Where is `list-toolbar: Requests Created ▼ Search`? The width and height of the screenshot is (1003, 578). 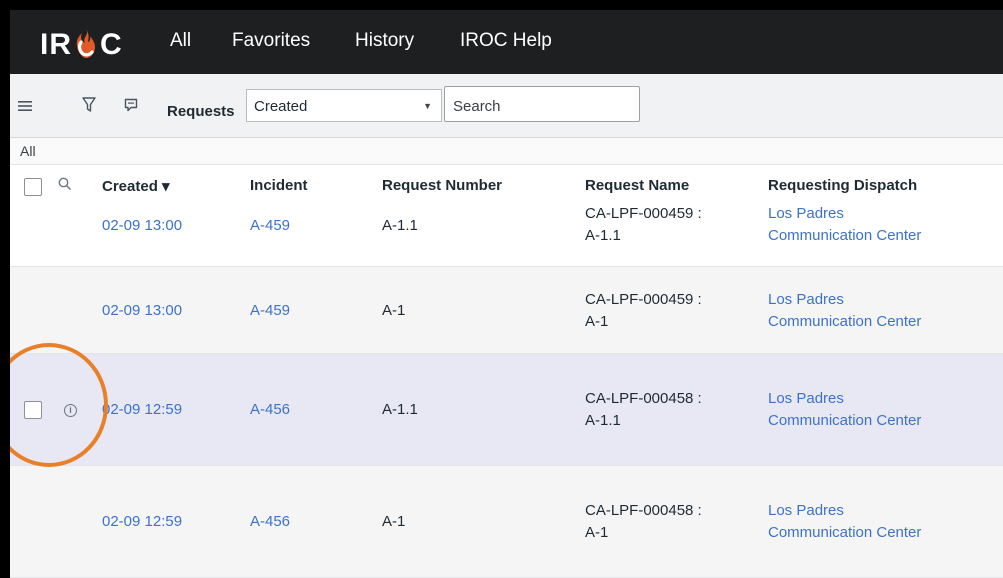
list-toolbar: Requests Created ▼ Search is located at coordinates (506, 106).